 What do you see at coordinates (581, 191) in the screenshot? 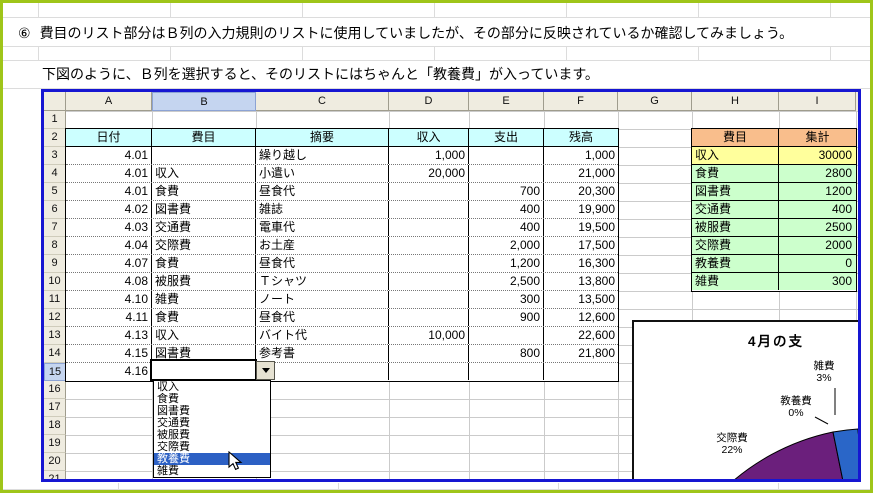
I see `cell-balance: 20,300` at bounding box center [581, 191].